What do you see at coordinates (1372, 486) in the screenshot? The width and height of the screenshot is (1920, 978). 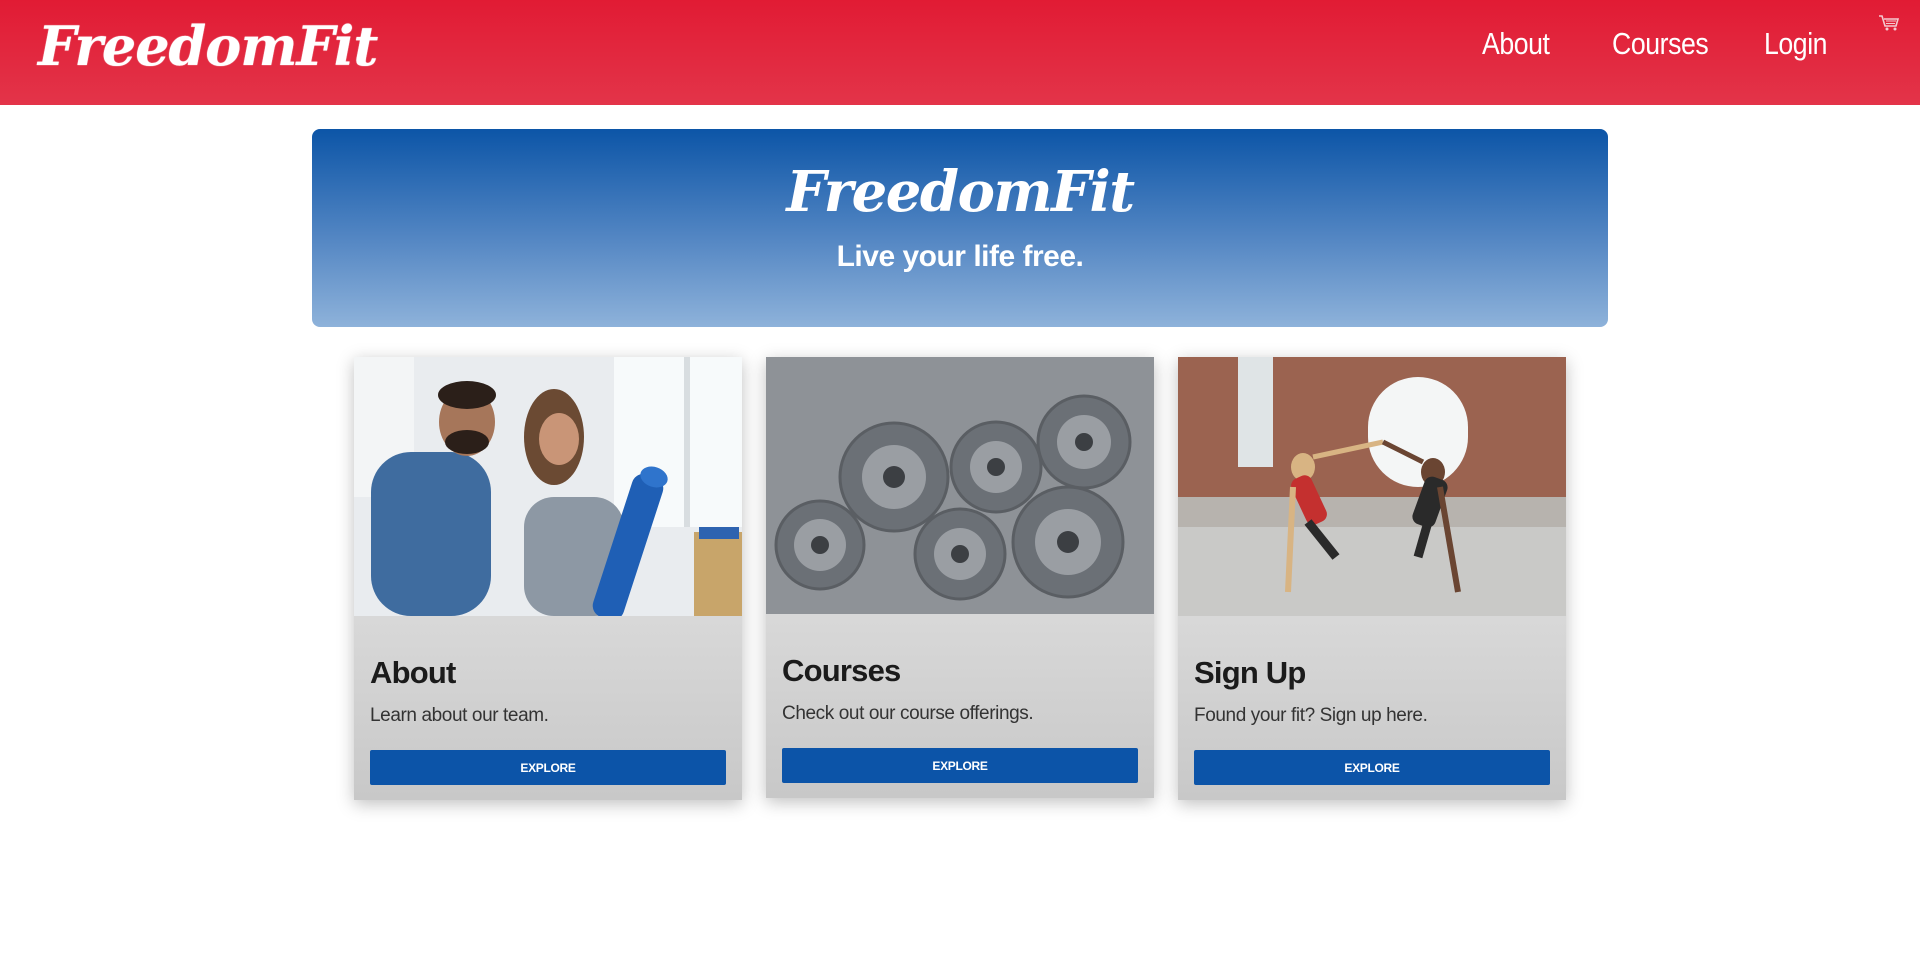 I see `card-image-training` at bounding box center [1372, 486].